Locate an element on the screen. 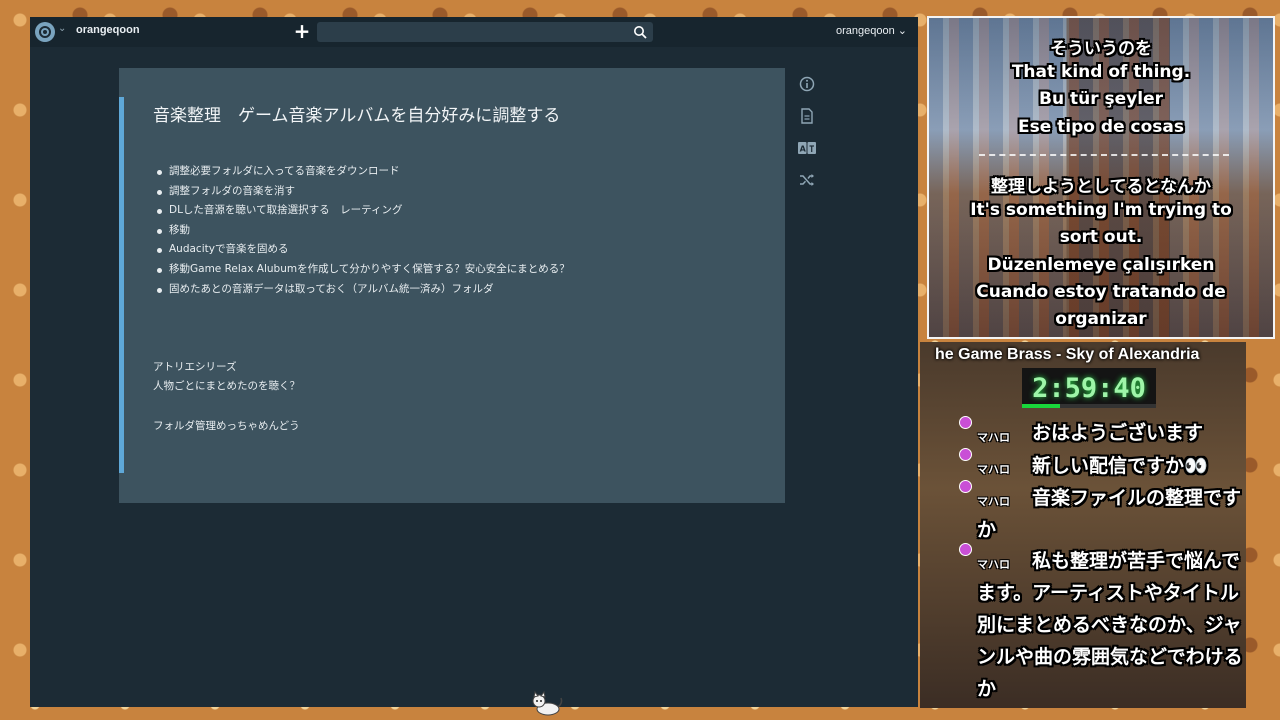 The width and height of the screenshot is (1280, 720). chat-message: 音楽ファイルの整理ですか is located at coordinates (1109, 514).